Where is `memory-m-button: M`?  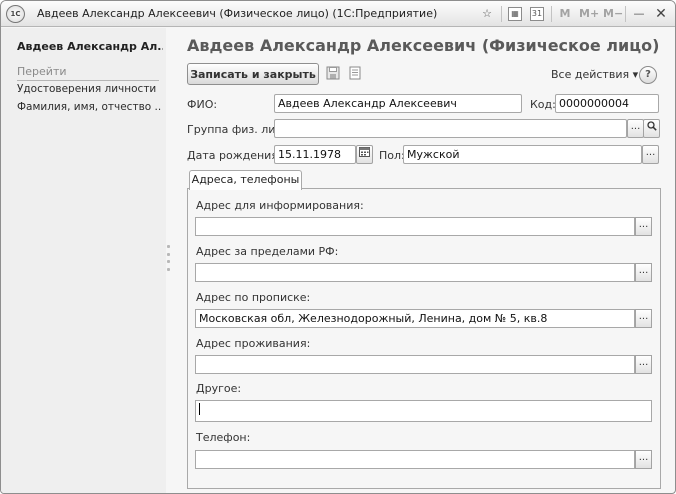 memory-m-button: M is located at coordinates (565, 14).